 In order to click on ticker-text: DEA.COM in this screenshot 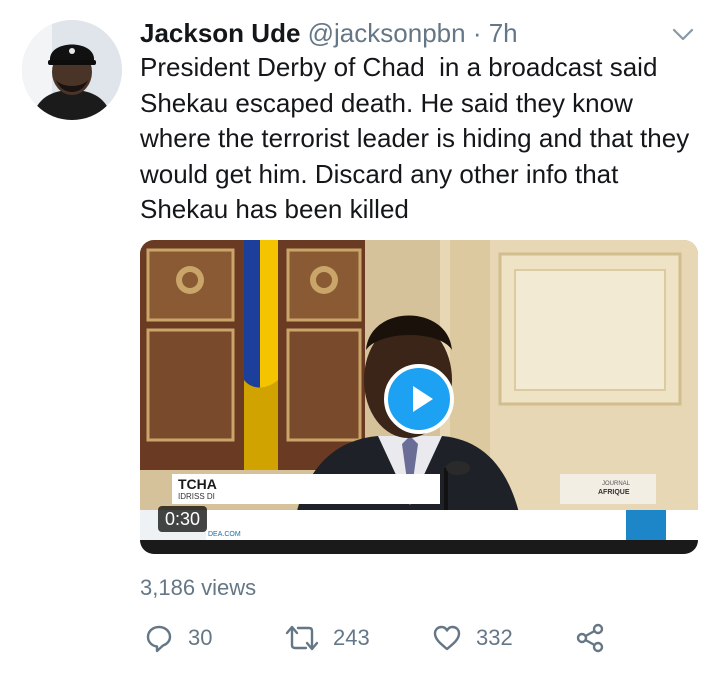, I will do `click(224, 534)`.